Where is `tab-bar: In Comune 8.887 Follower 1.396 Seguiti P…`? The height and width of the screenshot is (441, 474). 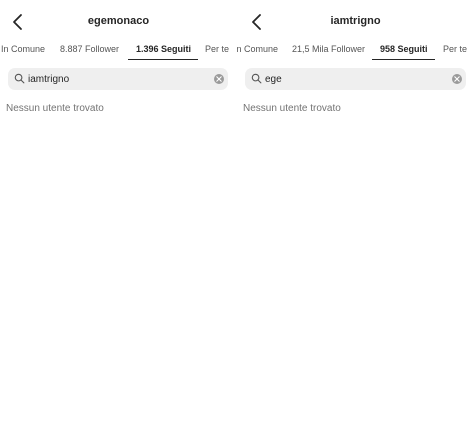 tab-bar: In Comune 8.887 Follower 1.396 Seguiti P… is located at coordinates (118, 54).